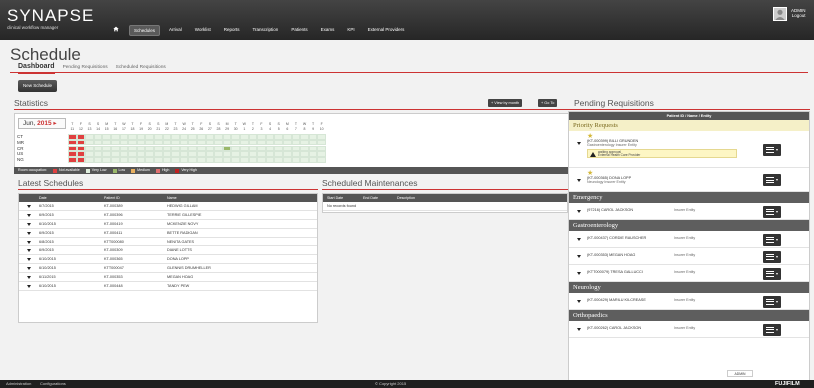  What do you see at coordinates (203, 30) in the screenshot?
I see `nav-worklist: Worklist` at bounding box center [203, 30].